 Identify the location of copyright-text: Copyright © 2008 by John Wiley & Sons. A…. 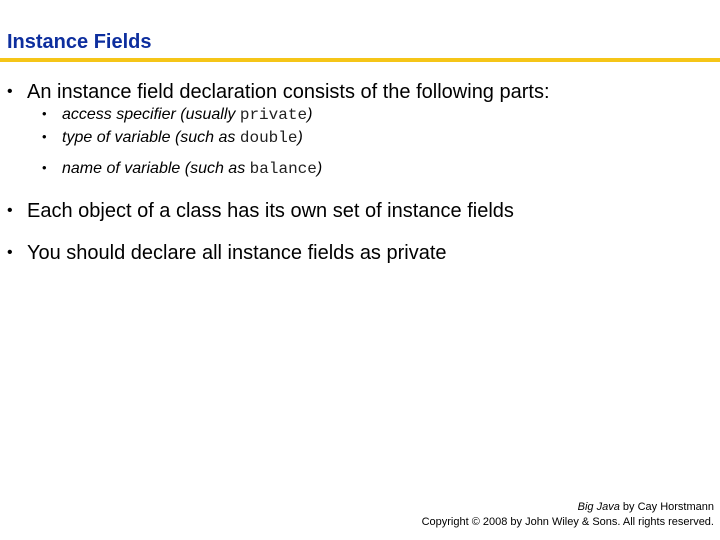
(567, 522).